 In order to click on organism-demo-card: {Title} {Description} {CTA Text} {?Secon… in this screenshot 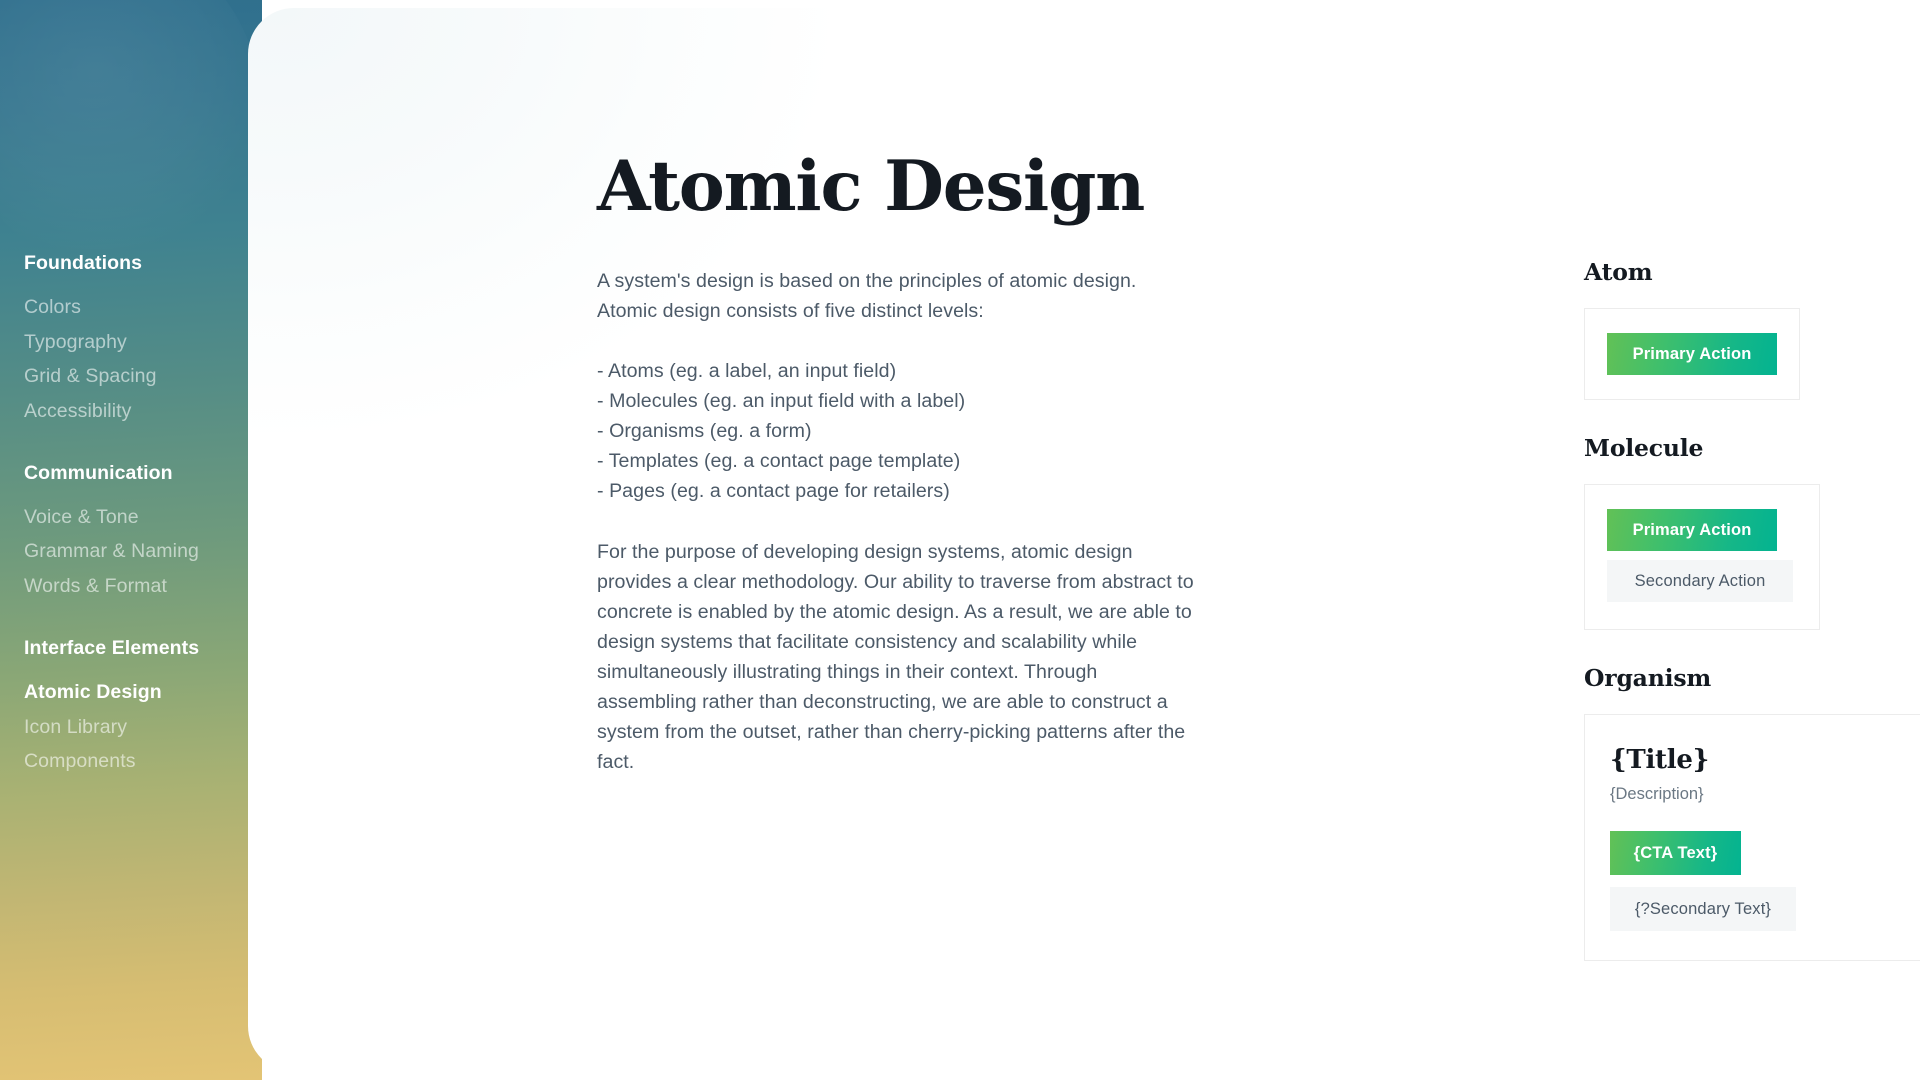, I will do `click(1752, 837)`.